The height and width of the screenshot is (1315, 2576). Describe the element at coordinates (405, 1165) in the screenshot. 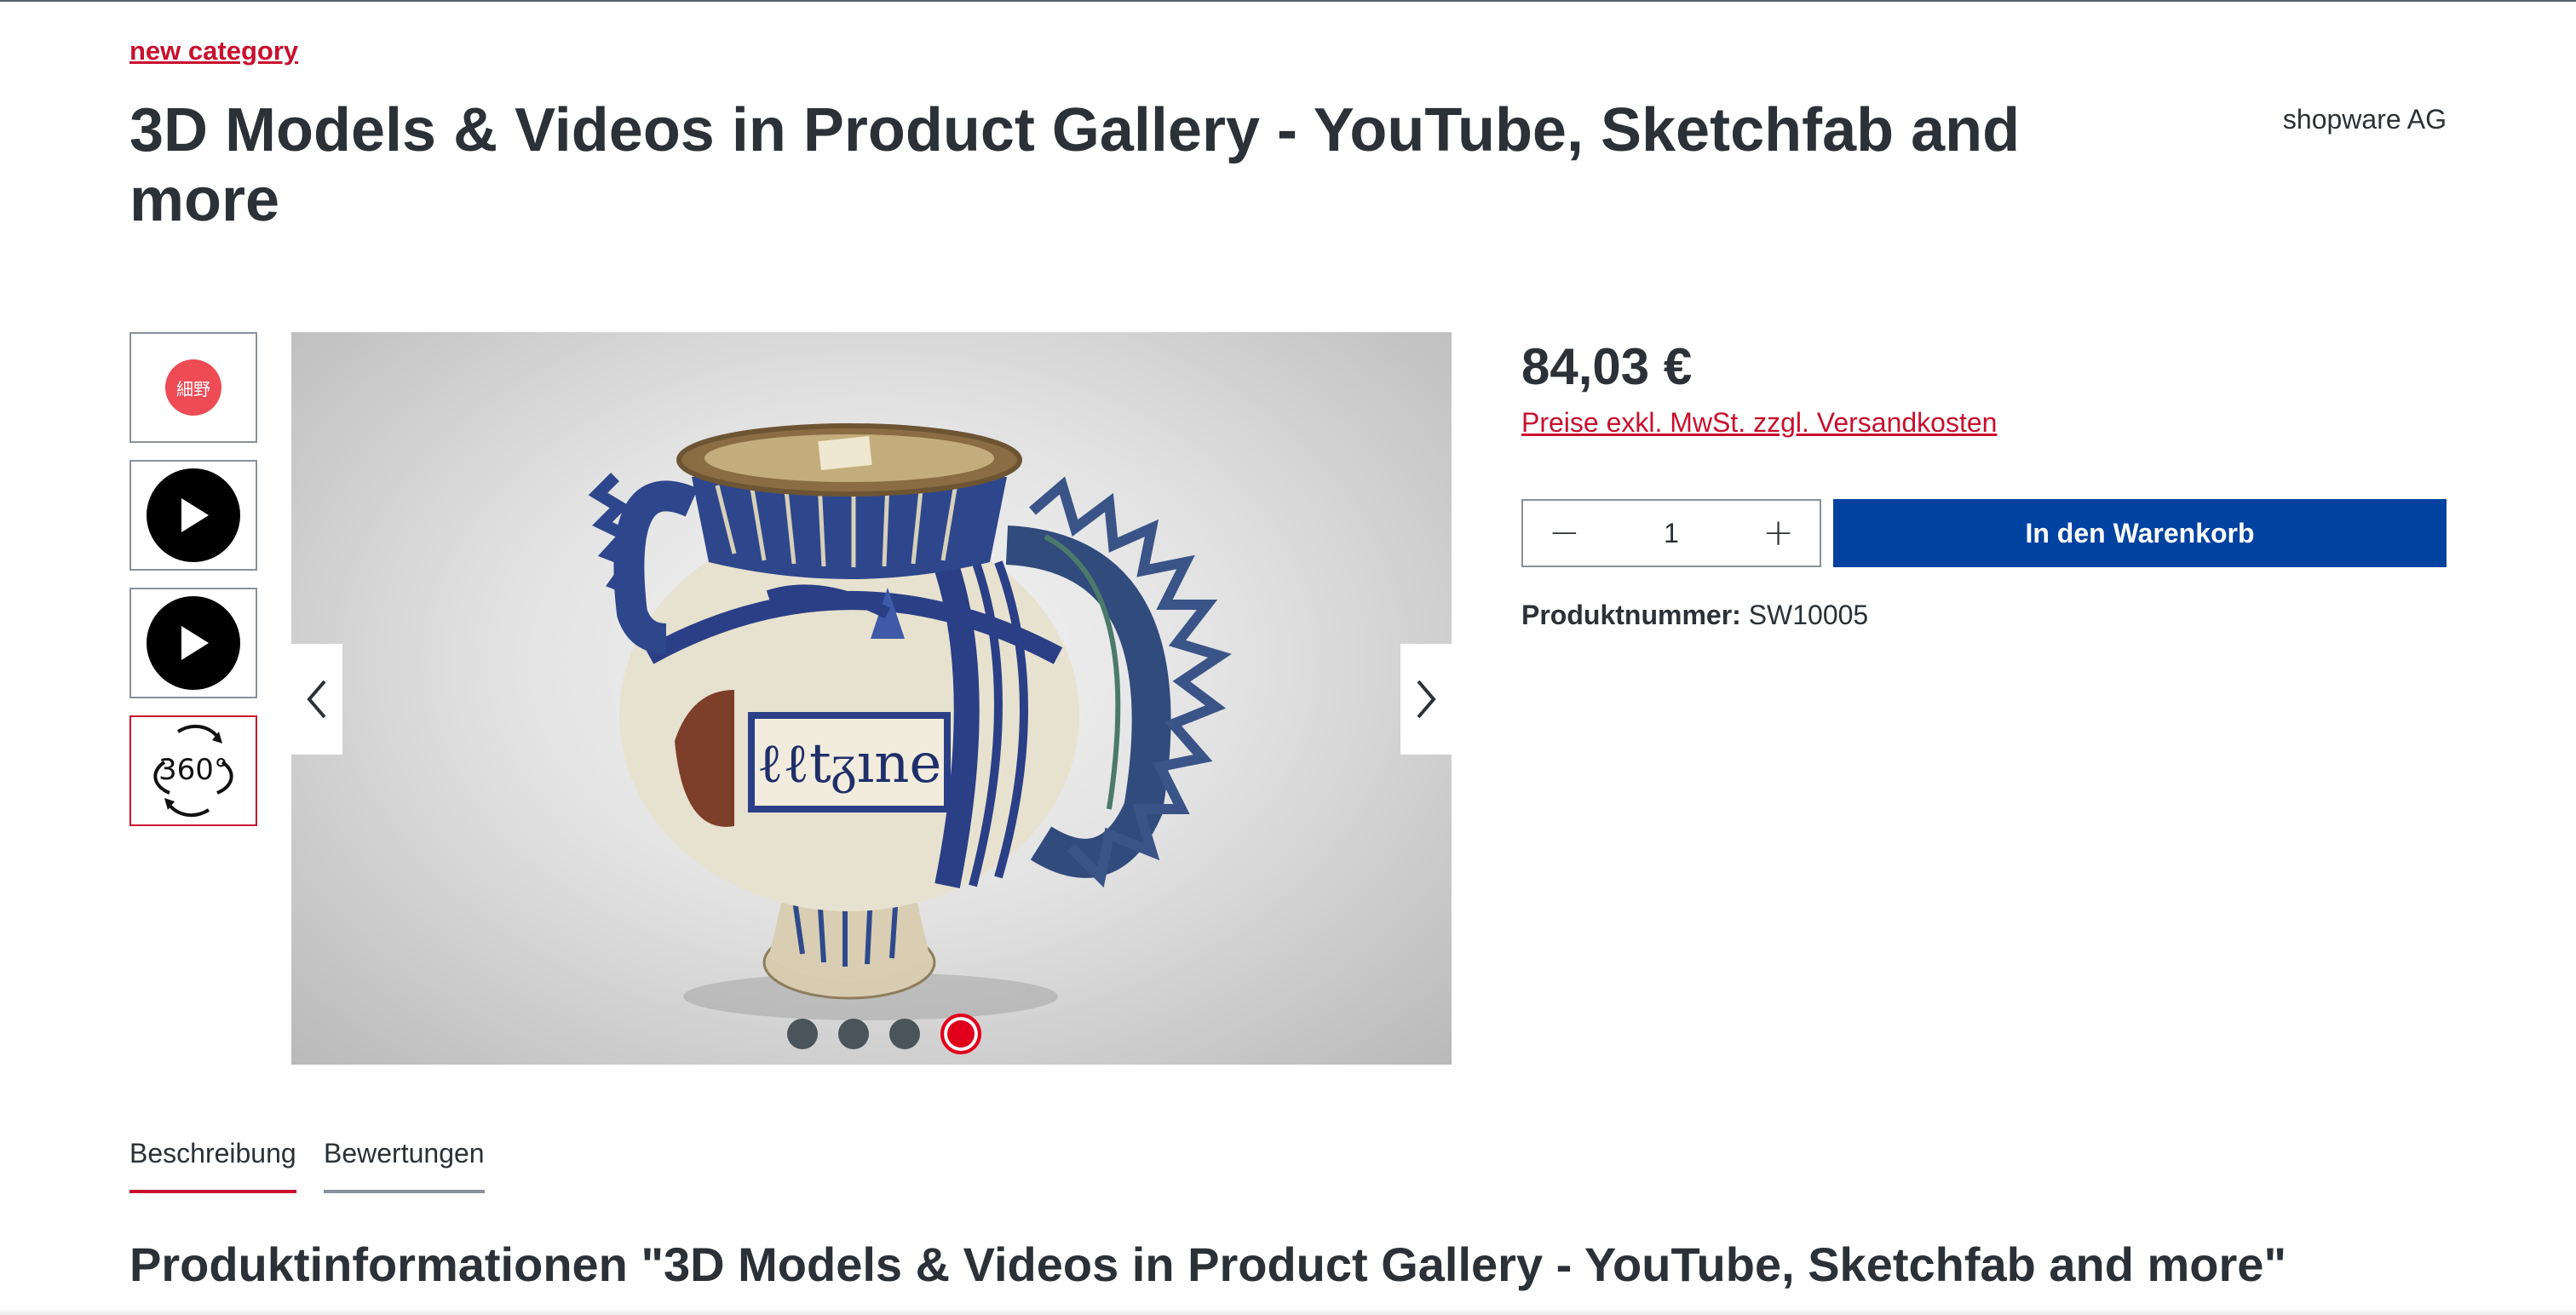

I see `tab-reviews: Bewertungen` at that location.